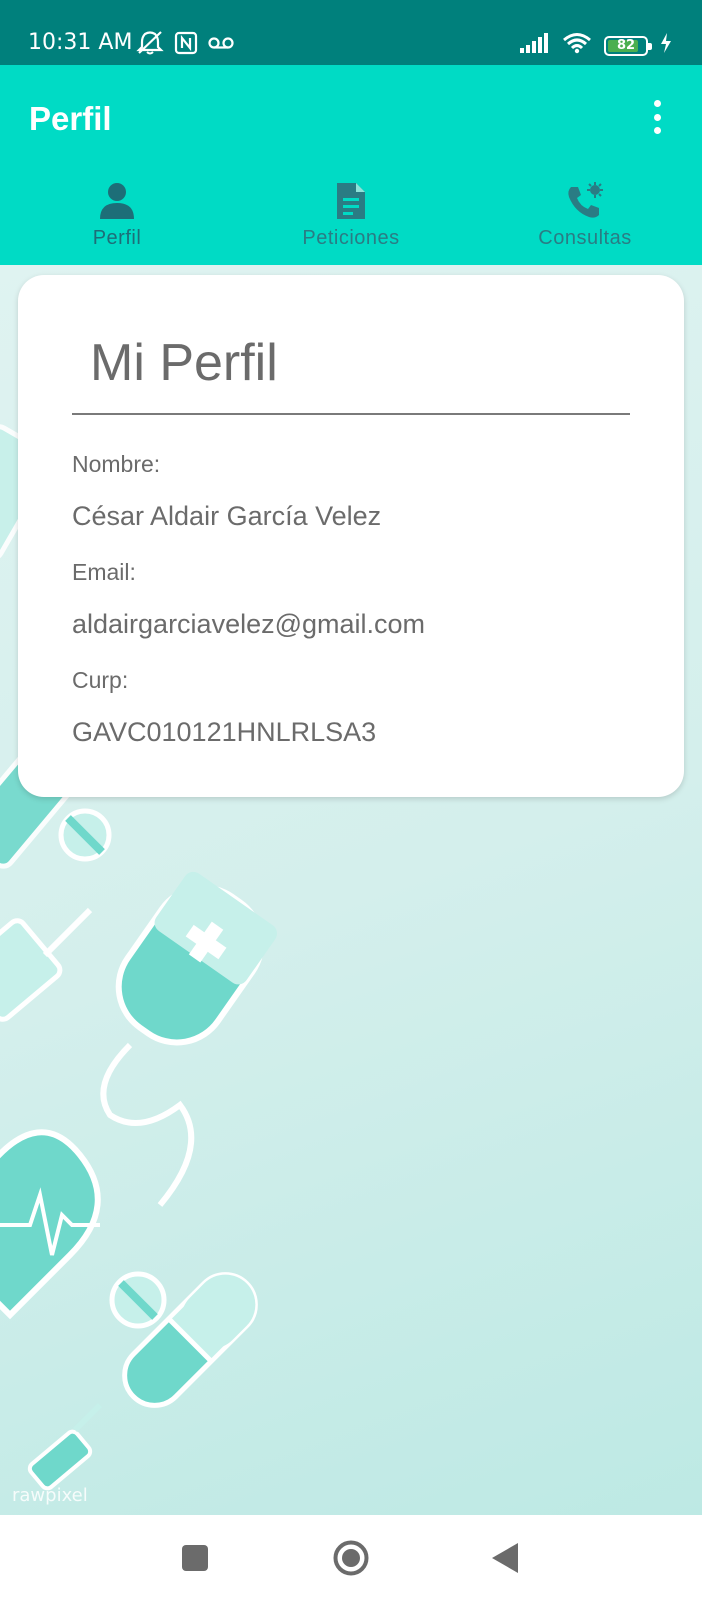 The width and height of the screenshot is (702, 1600). I want to click on status-right-icons: 82, so click(596, 45).